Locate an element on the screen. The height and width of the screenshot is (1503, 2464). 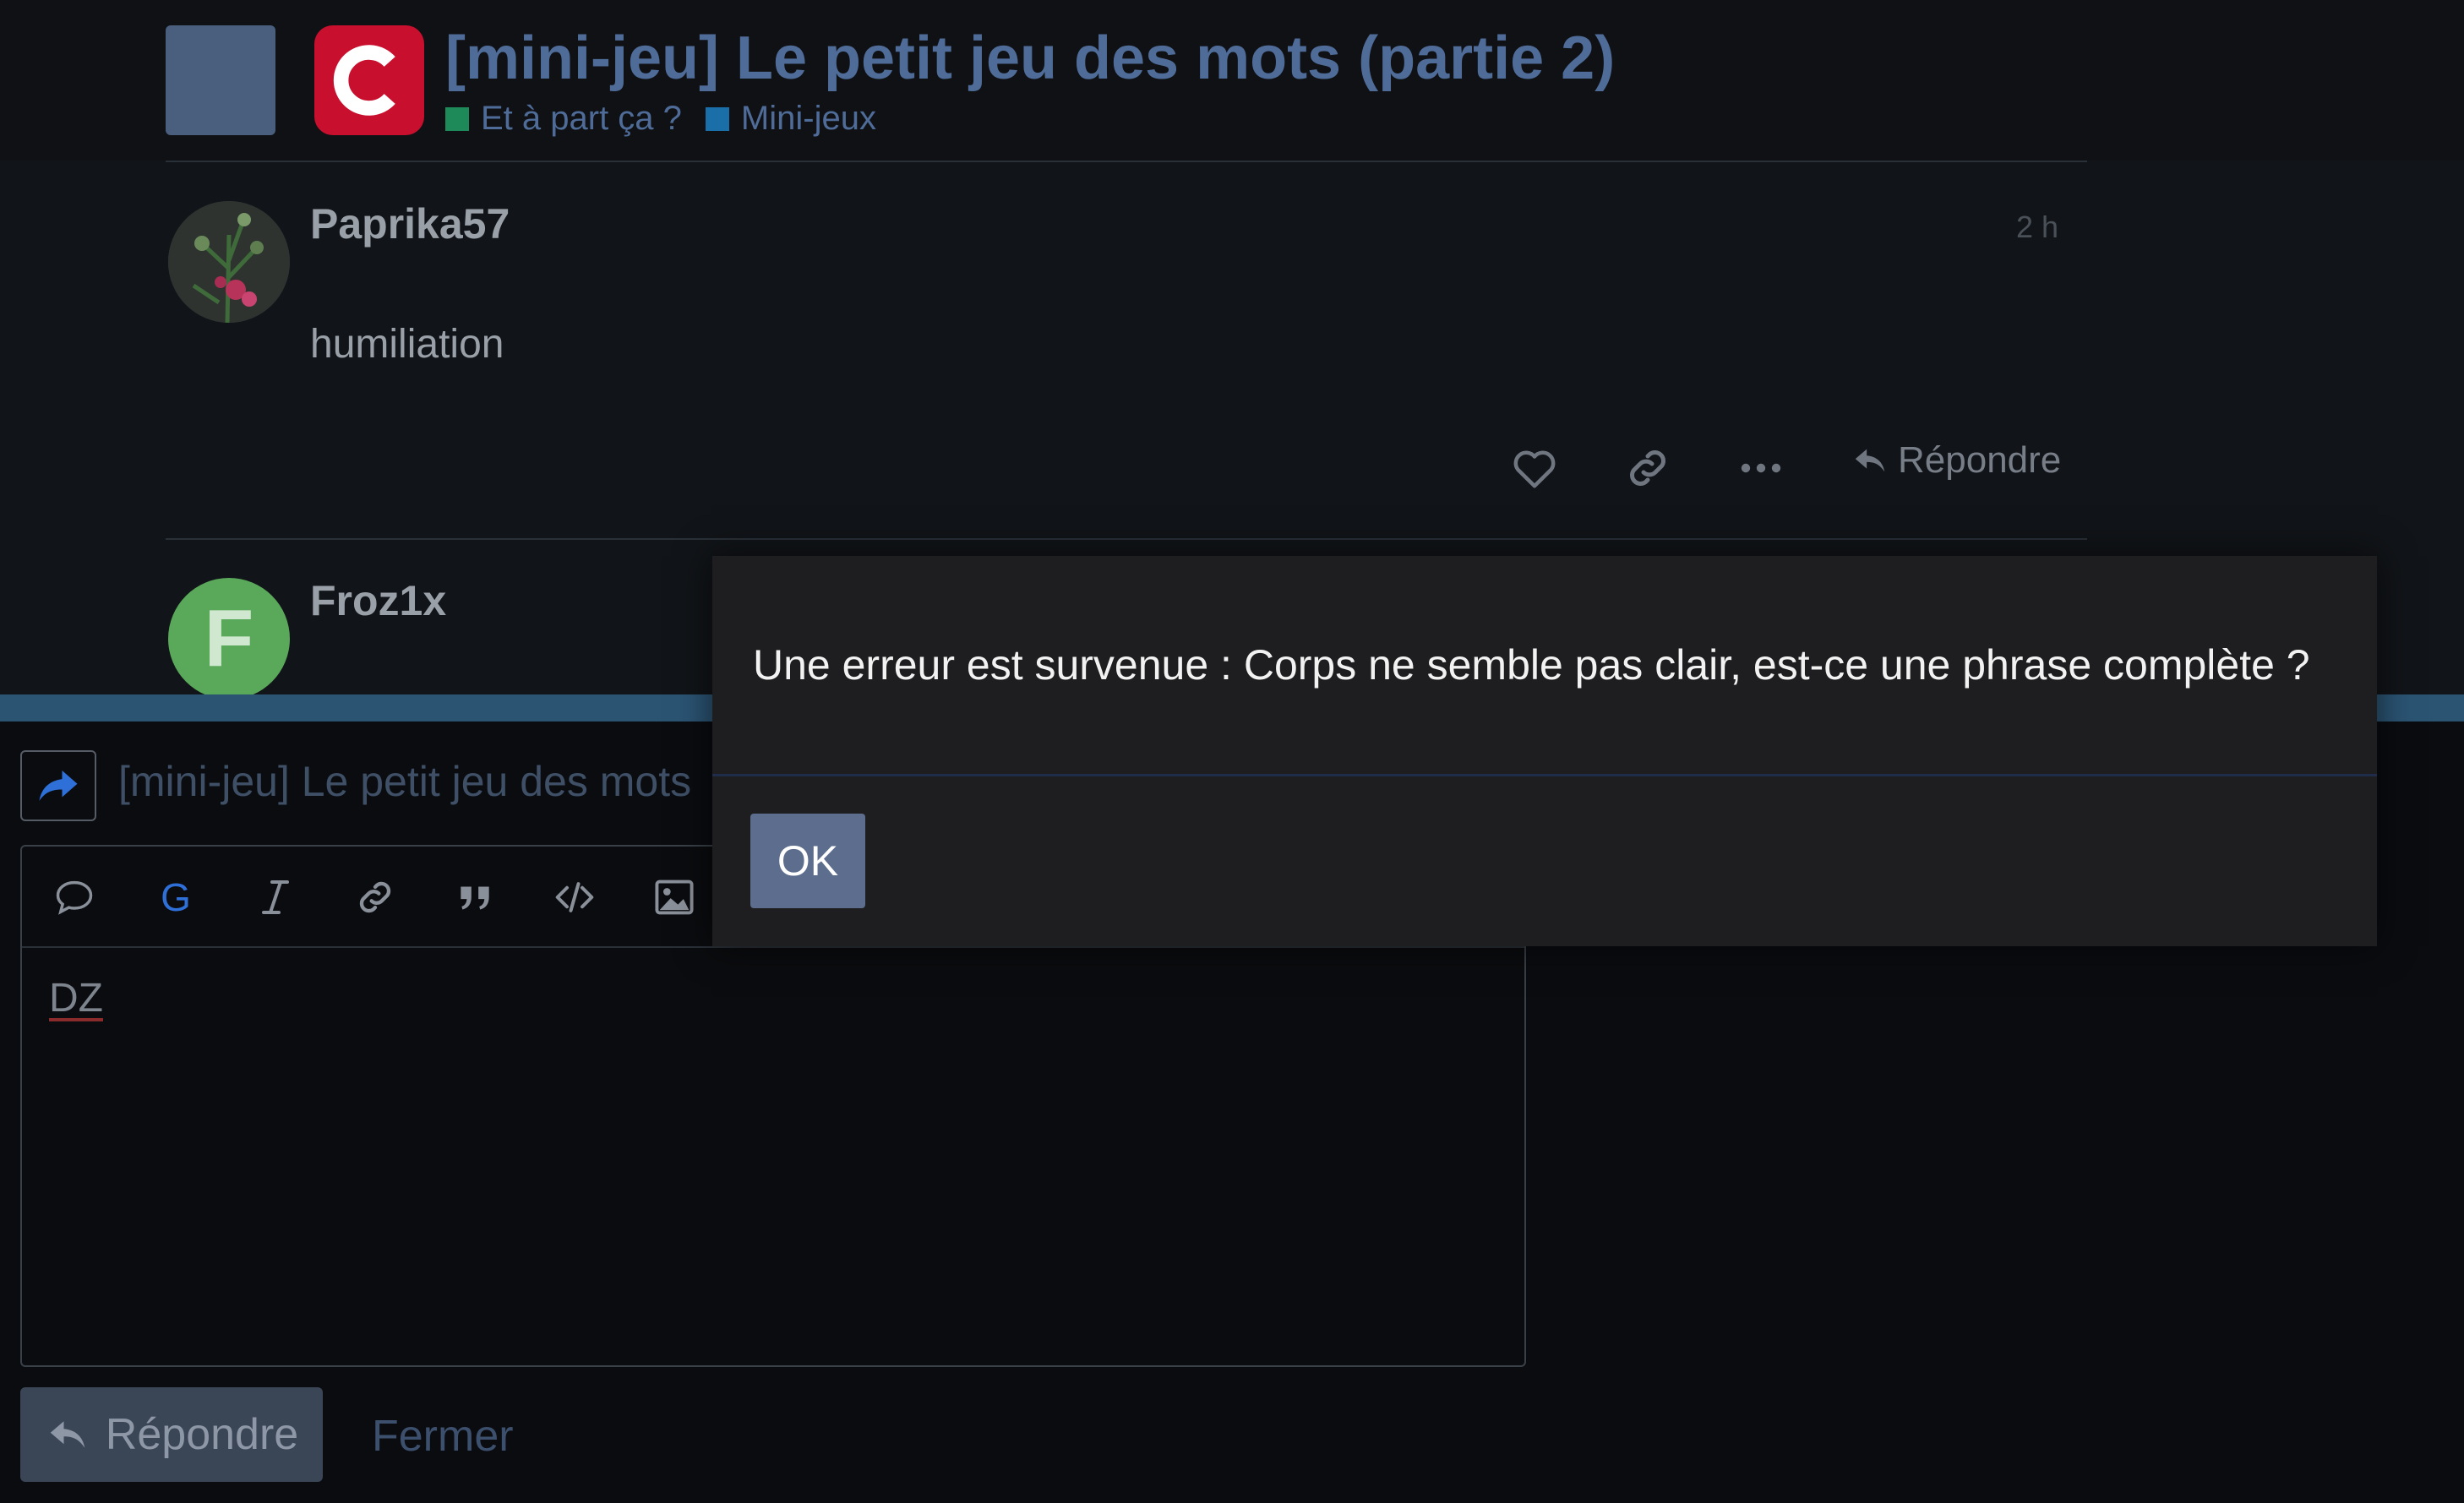
more-actions-button is located at coordinates (1761, 468).